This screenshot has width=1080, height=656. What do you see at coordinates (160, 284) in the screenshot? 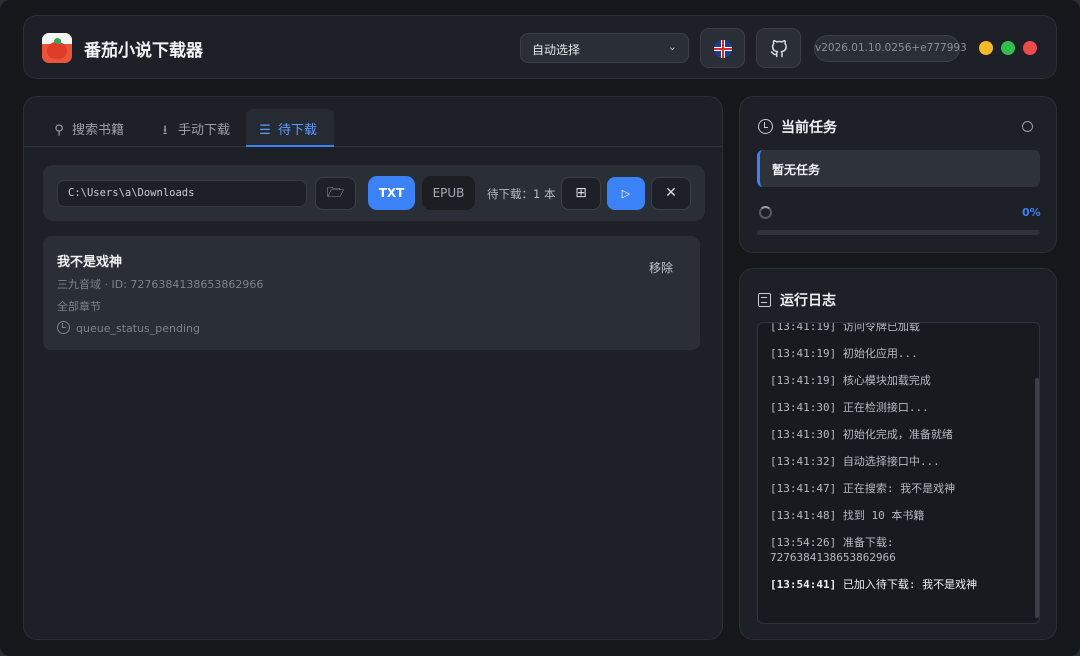
I see `book-meta: 三九音域 · ID: 7276384138653862966` at bounding box center [160, 284].